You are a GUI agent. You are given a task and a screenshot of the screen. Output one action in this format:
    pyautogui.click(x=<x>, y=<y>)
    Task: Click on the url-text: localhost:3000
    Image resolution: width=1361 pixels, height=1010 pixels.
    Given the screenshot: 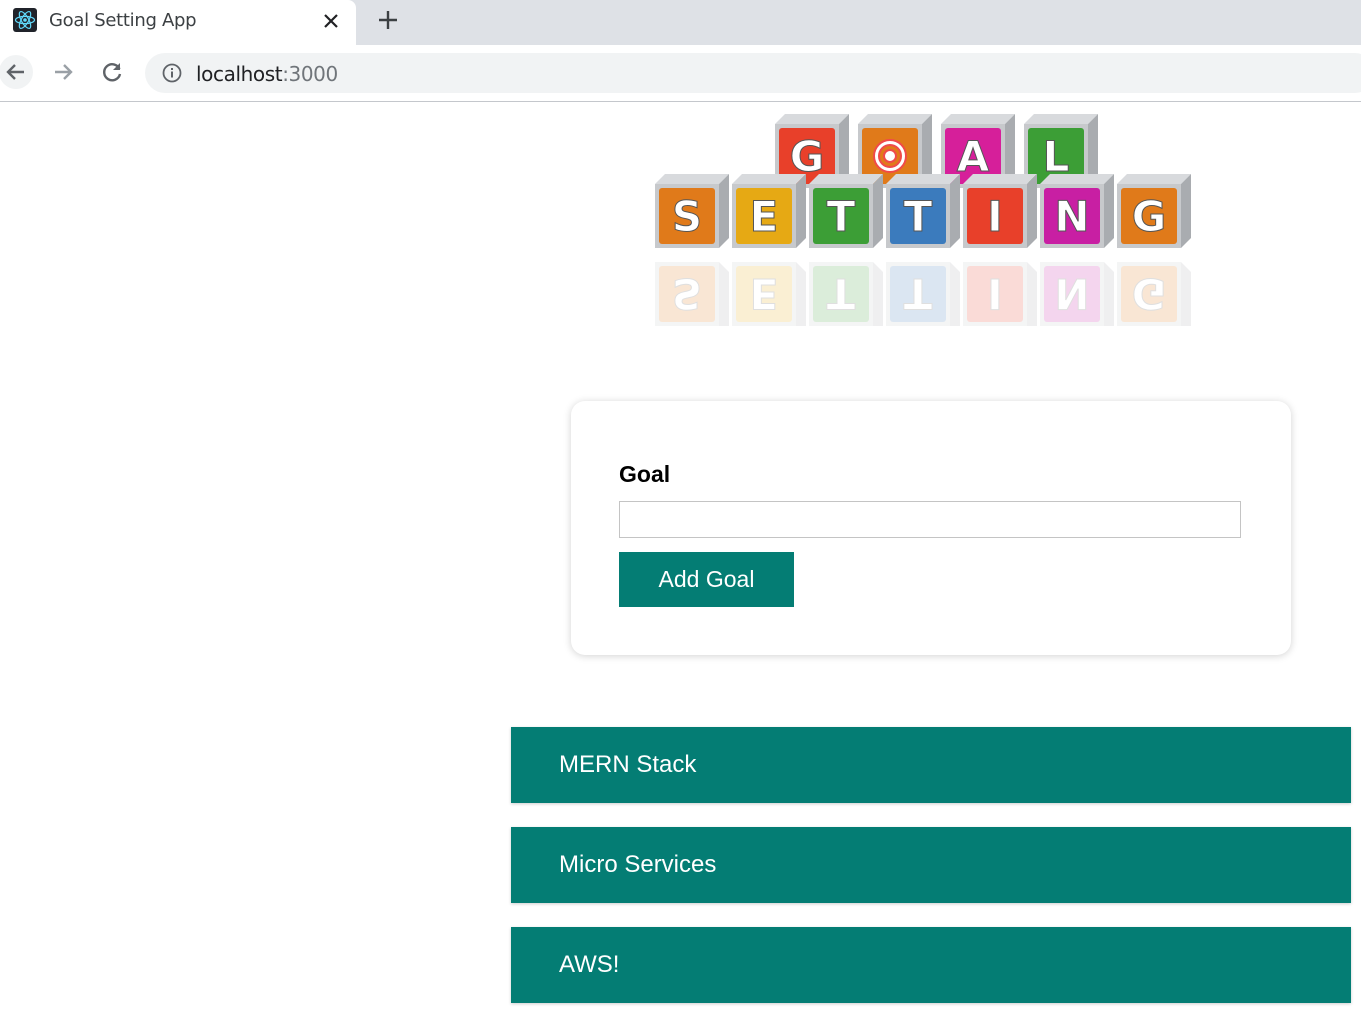 What is the action you would take?
    pyautogui.click(x=267, y=74)
    